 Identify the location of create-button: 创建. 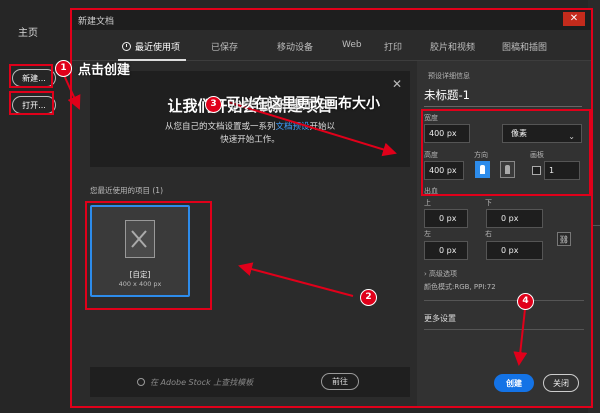
(514, 383).